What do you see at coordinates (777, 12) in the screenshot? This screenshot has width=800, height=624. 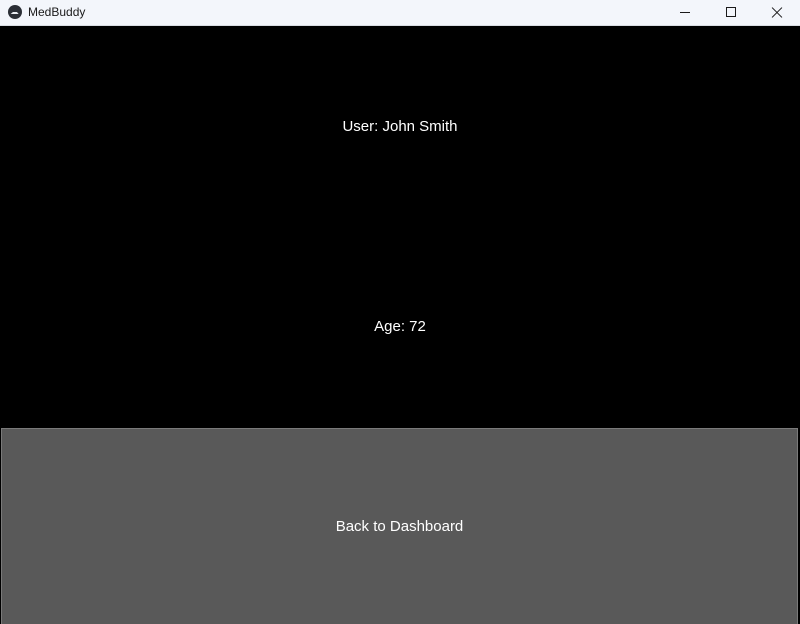 I see `close-icon` at bounding box center [777, 12].